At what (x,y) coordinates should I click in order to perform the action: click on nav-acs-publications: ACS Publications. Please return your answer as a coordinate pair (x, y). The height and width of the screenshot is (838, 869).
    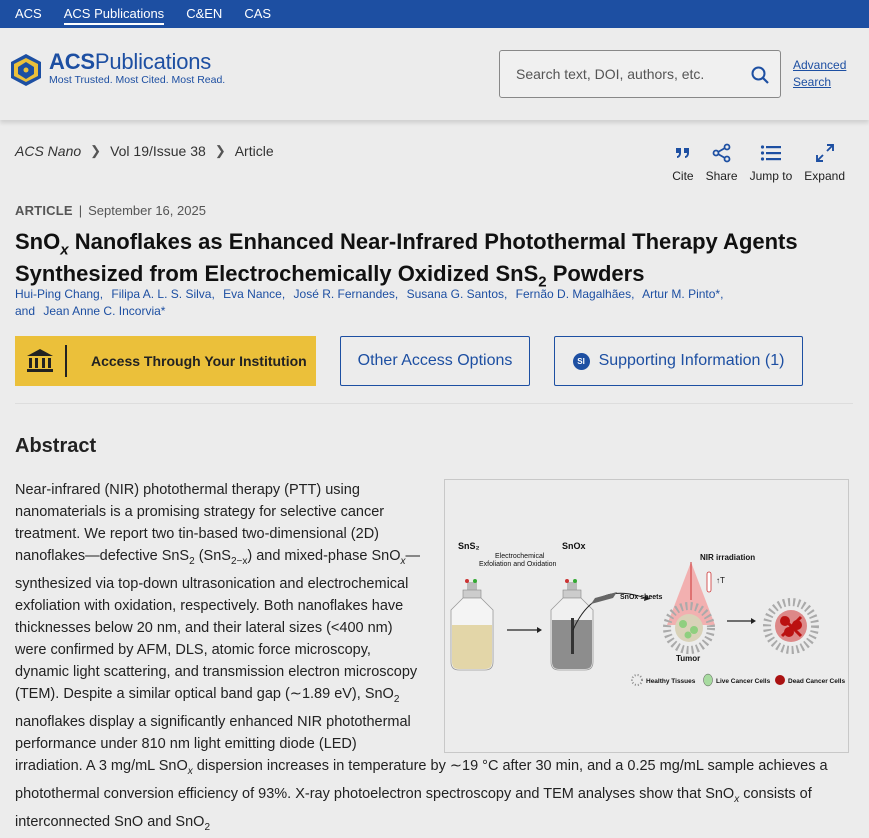
    Looking at the image, I should click on (114, 14).